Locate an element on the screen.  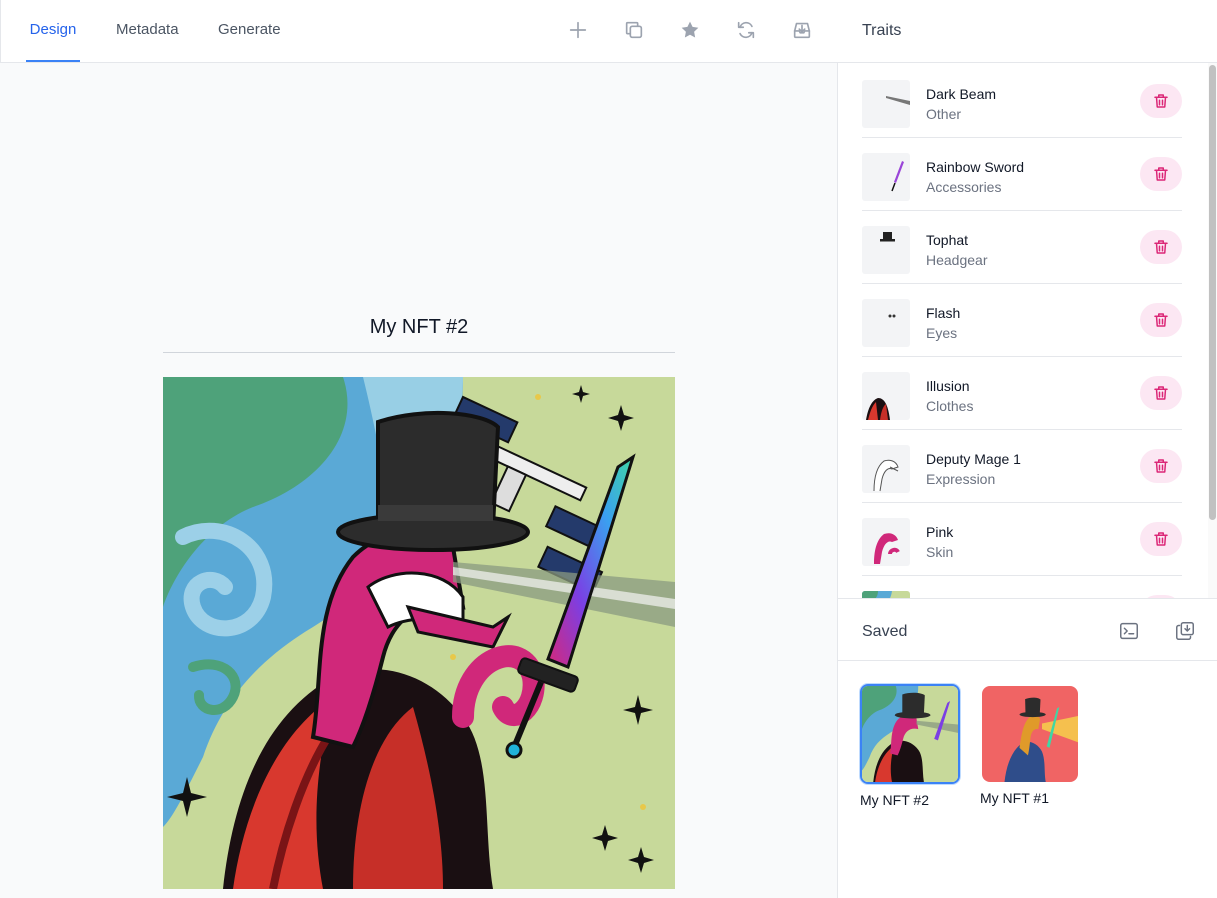
saved-nft-label: My NFT #1 is located at coordinates (1014, 798).